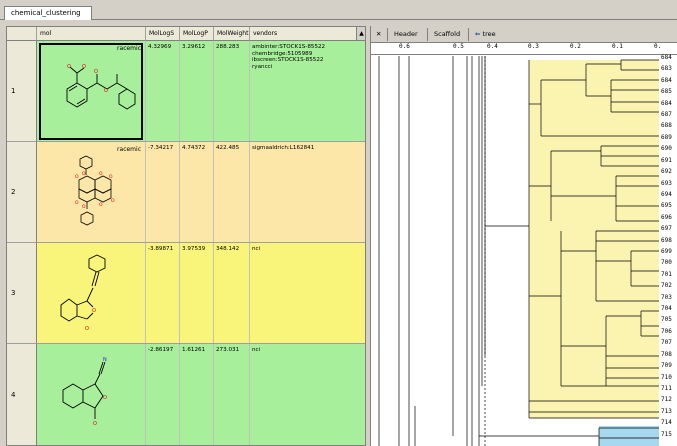  What do you see at coordinates (666, 228) in the screenshot?
I see `tree-leaf-label: 697` at bounding box center [666, 228].